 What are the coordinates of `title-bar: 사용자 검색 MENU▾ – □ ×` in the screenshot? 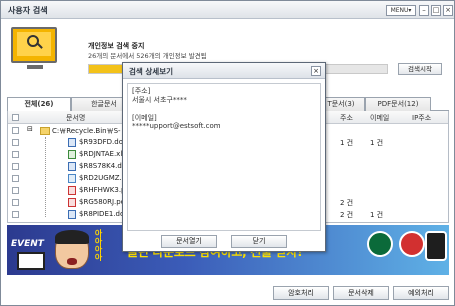 It's located at (227, 10).